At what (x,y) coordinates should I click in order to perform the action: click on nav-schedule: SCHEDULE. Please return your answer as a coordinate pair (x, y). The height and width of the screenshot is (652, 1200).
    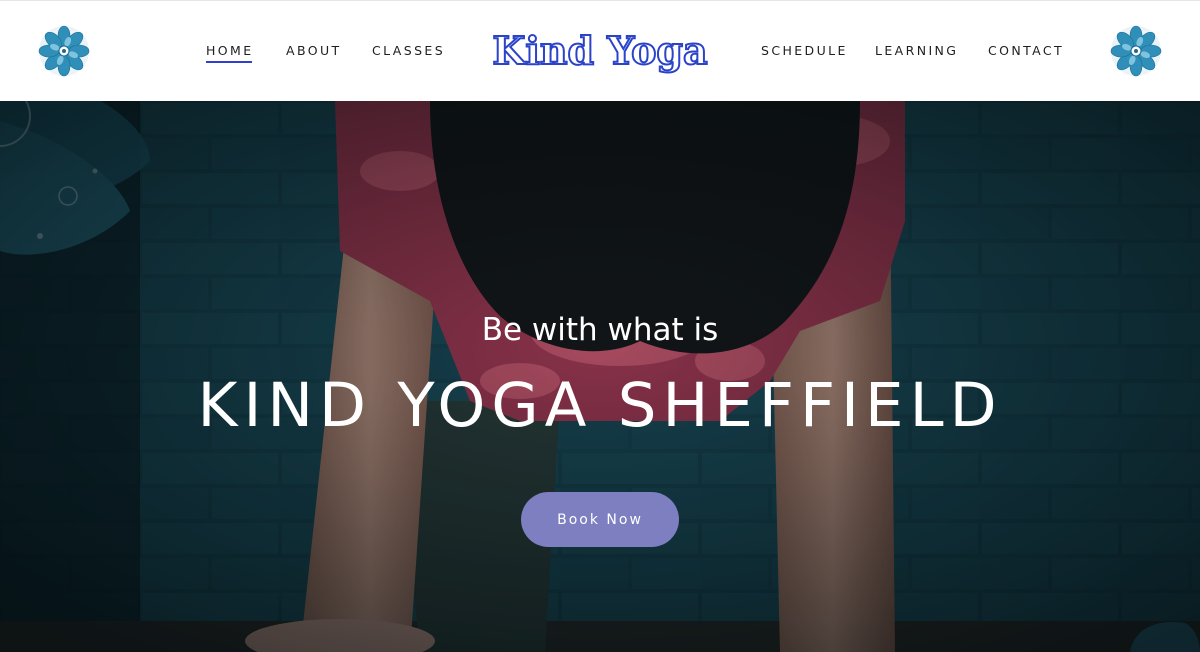
    Looking at the image, I should click on (804, 50).